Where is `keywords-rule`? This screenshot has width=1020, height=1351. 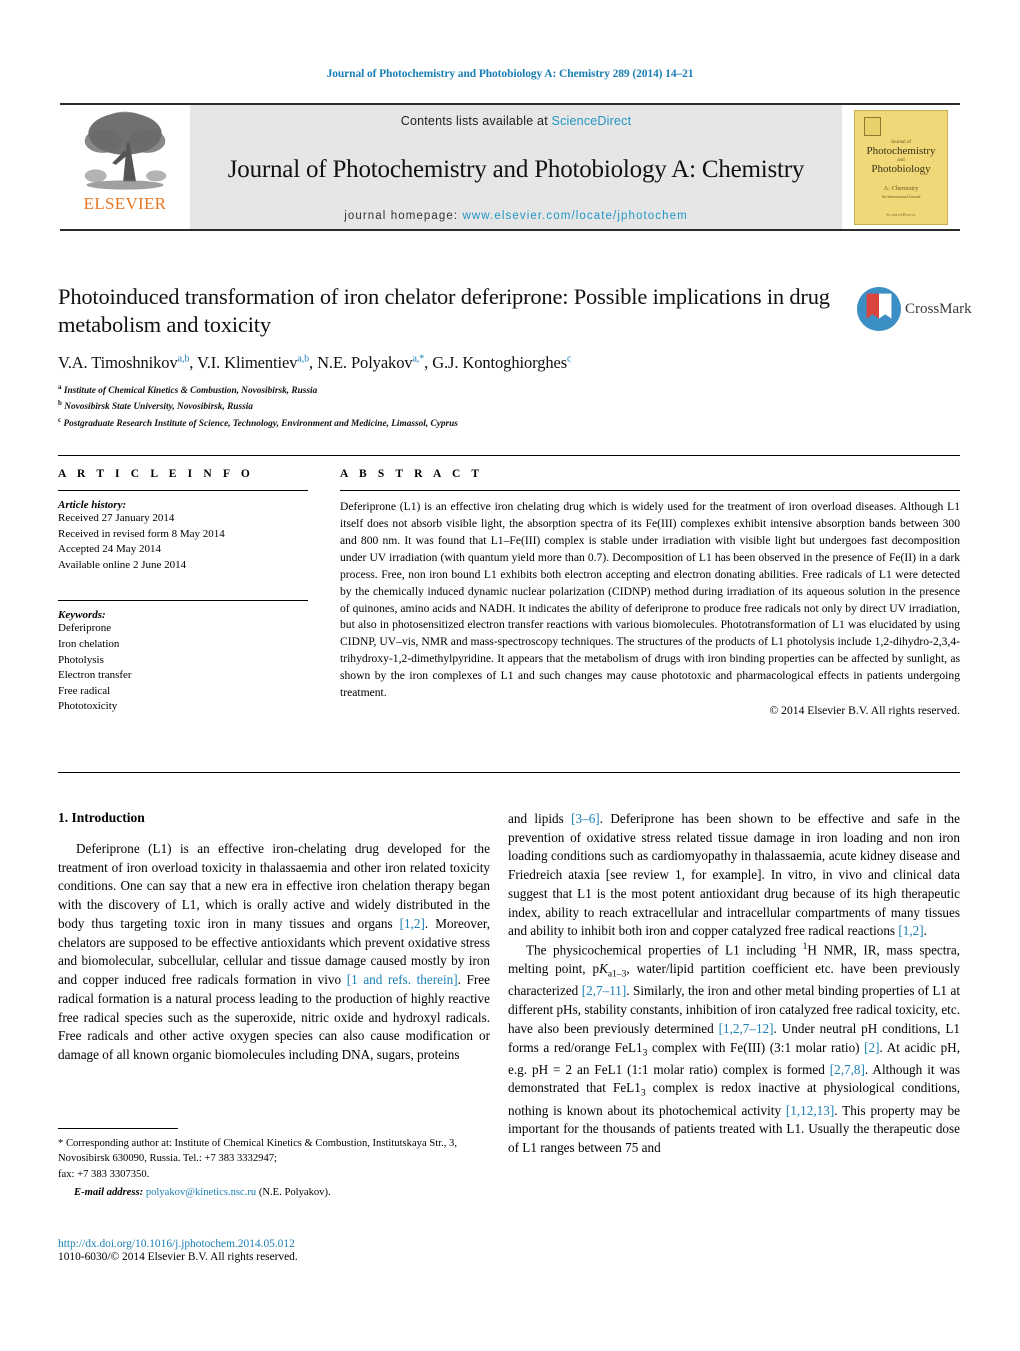
keywords-rule is located at coordinates (183, 601).